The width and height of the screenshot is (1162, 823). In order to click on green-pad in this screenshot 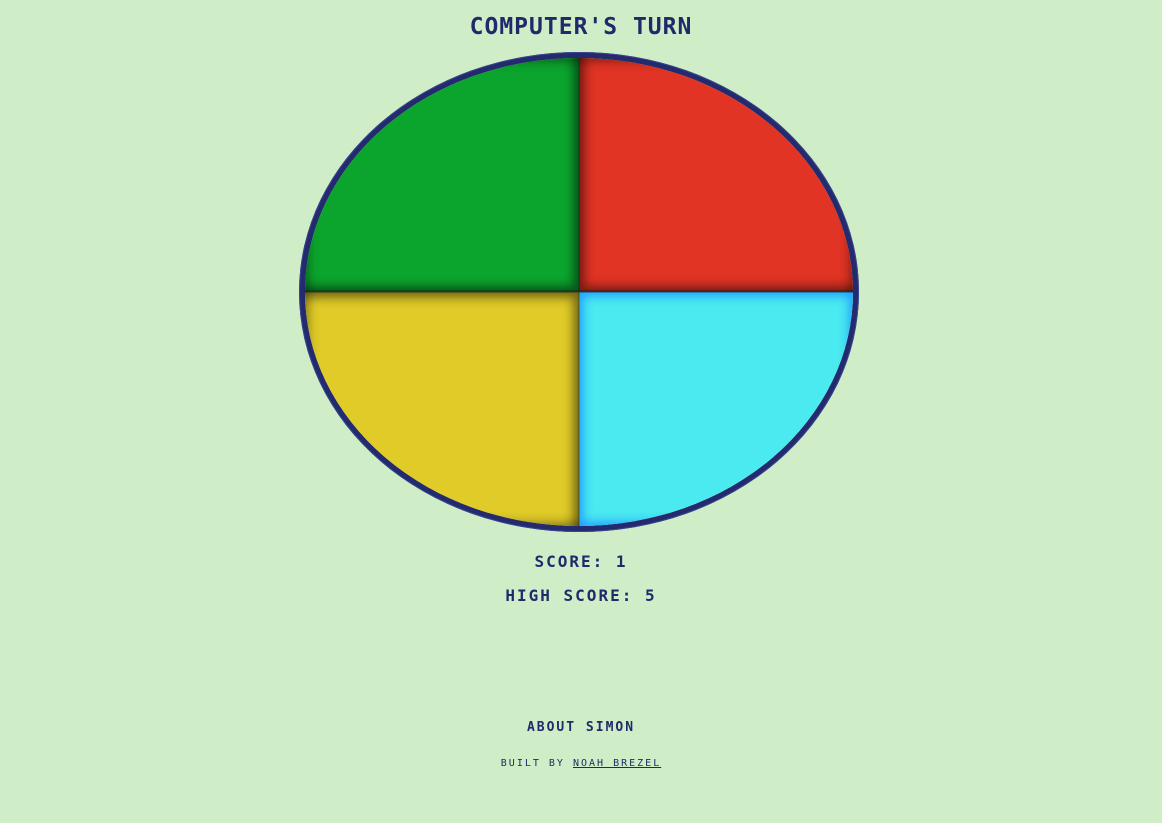, I will do `click(442, 175)`.